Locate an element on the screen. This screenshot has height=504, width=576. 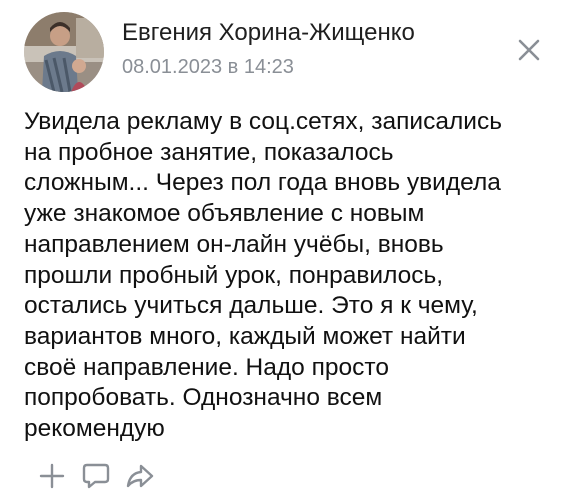
close-button is located at coordinates (529, 50).